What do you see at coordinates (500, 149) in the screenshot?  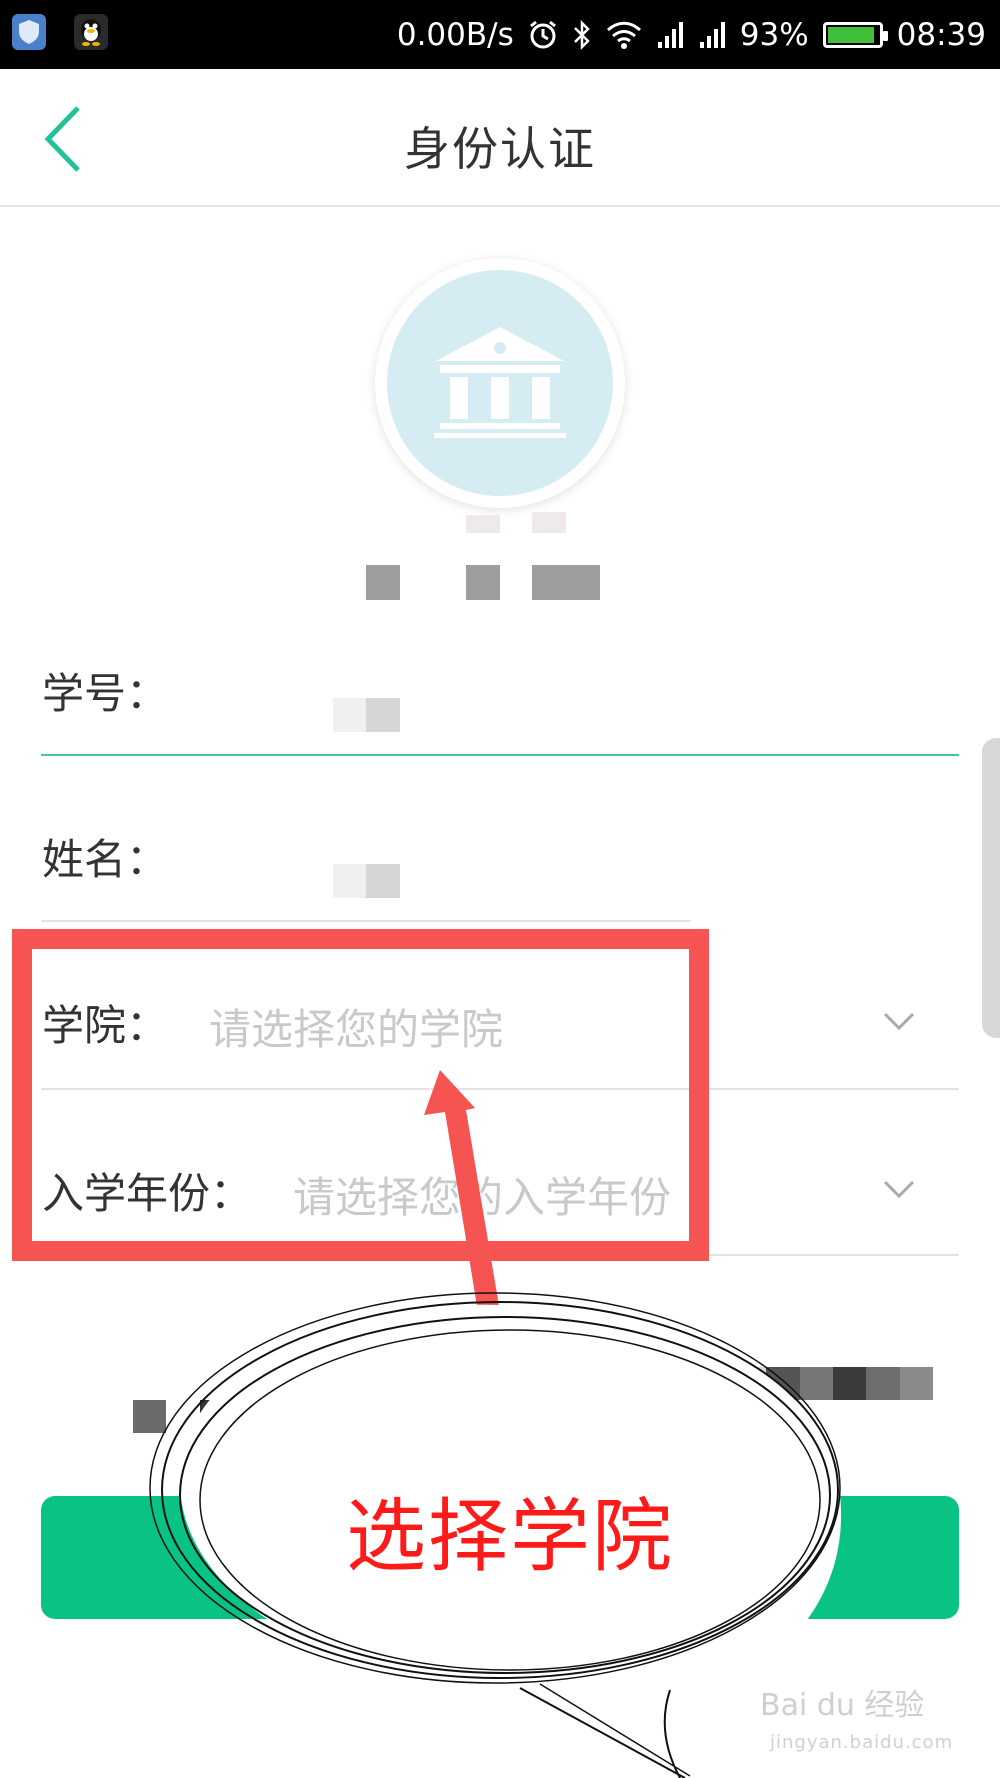 I see `page-title: 身份认证` at bounding box center [500, 149].